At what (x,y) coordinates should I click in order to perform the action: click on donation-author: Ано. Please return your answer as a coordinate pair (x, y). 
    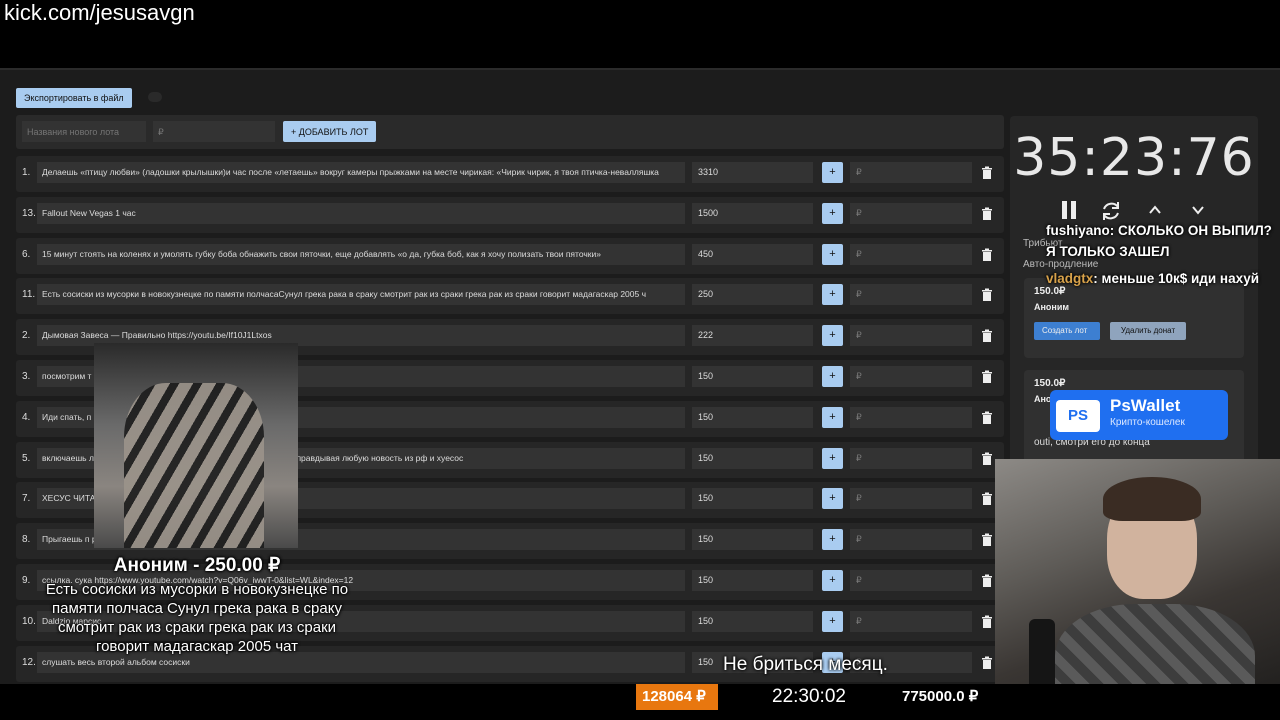
    Looking at the image, I should click on (1043, 399).